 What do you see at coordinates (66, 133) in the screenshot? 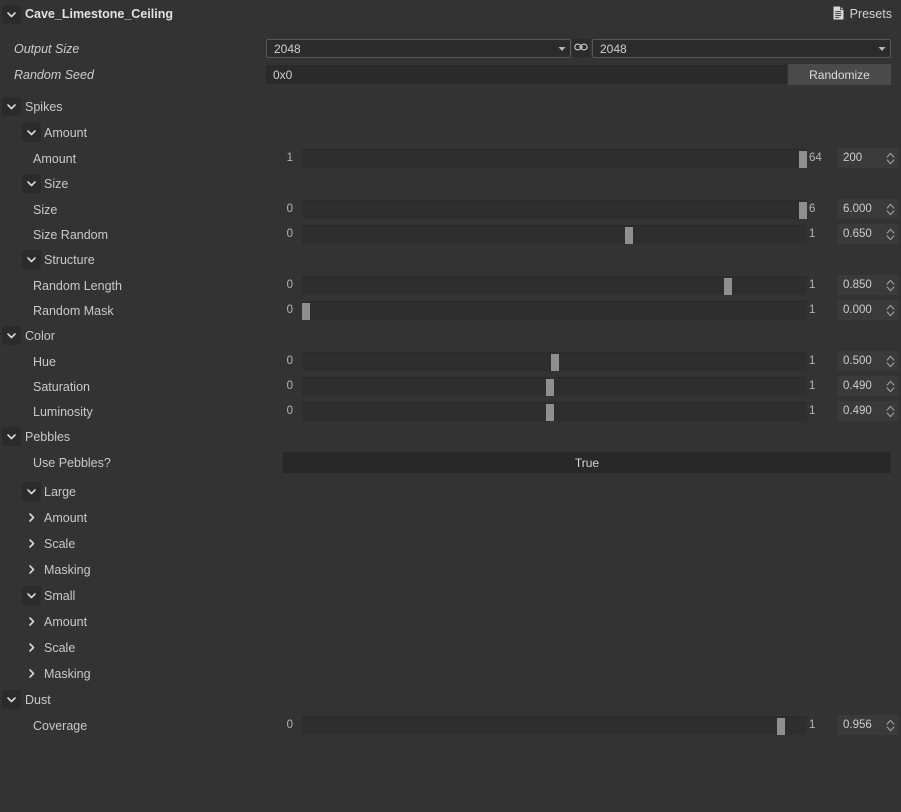
I see `group-label-spikes-amount: Amount` at bounding box center [66, 133].